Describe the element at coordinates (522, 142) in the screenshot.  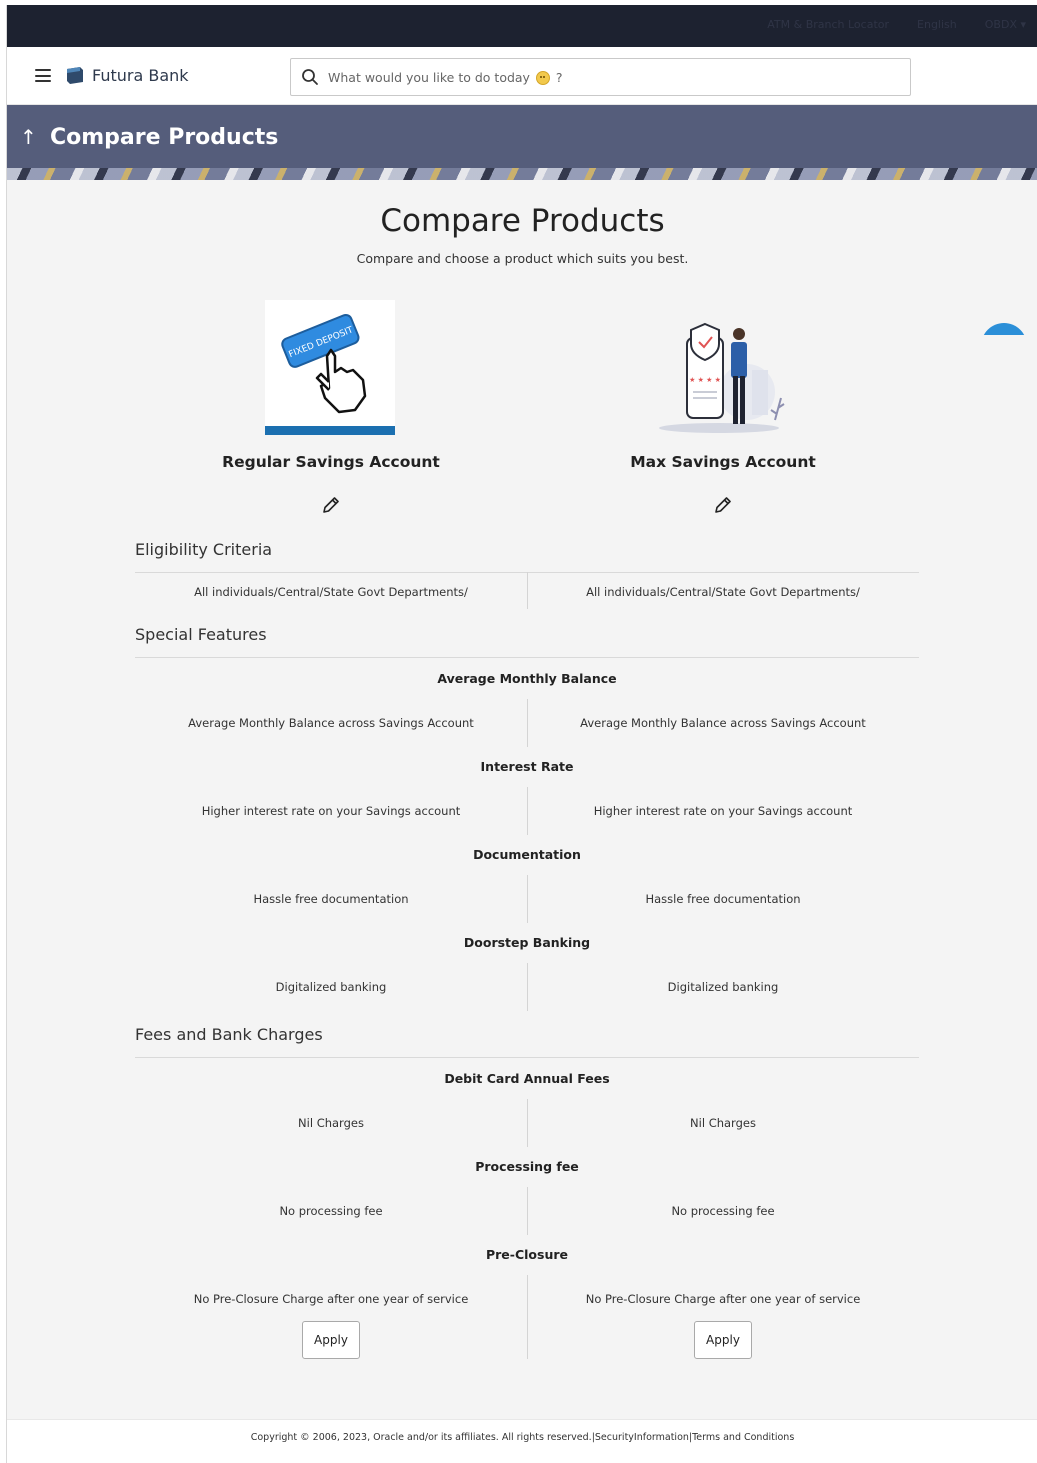
I see `page-banner: ↑ Compare Products` at that location.